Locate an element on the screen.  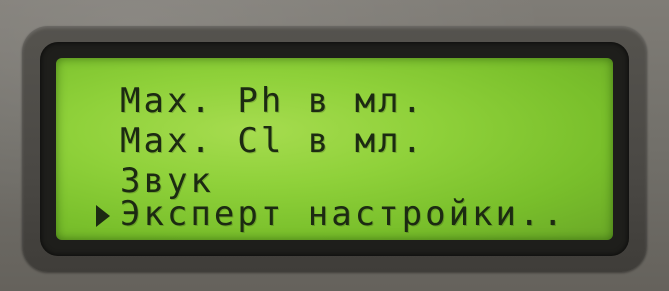
menu-item-max-cl: Max. Cl в мл. is located at coordinates (273, 141).